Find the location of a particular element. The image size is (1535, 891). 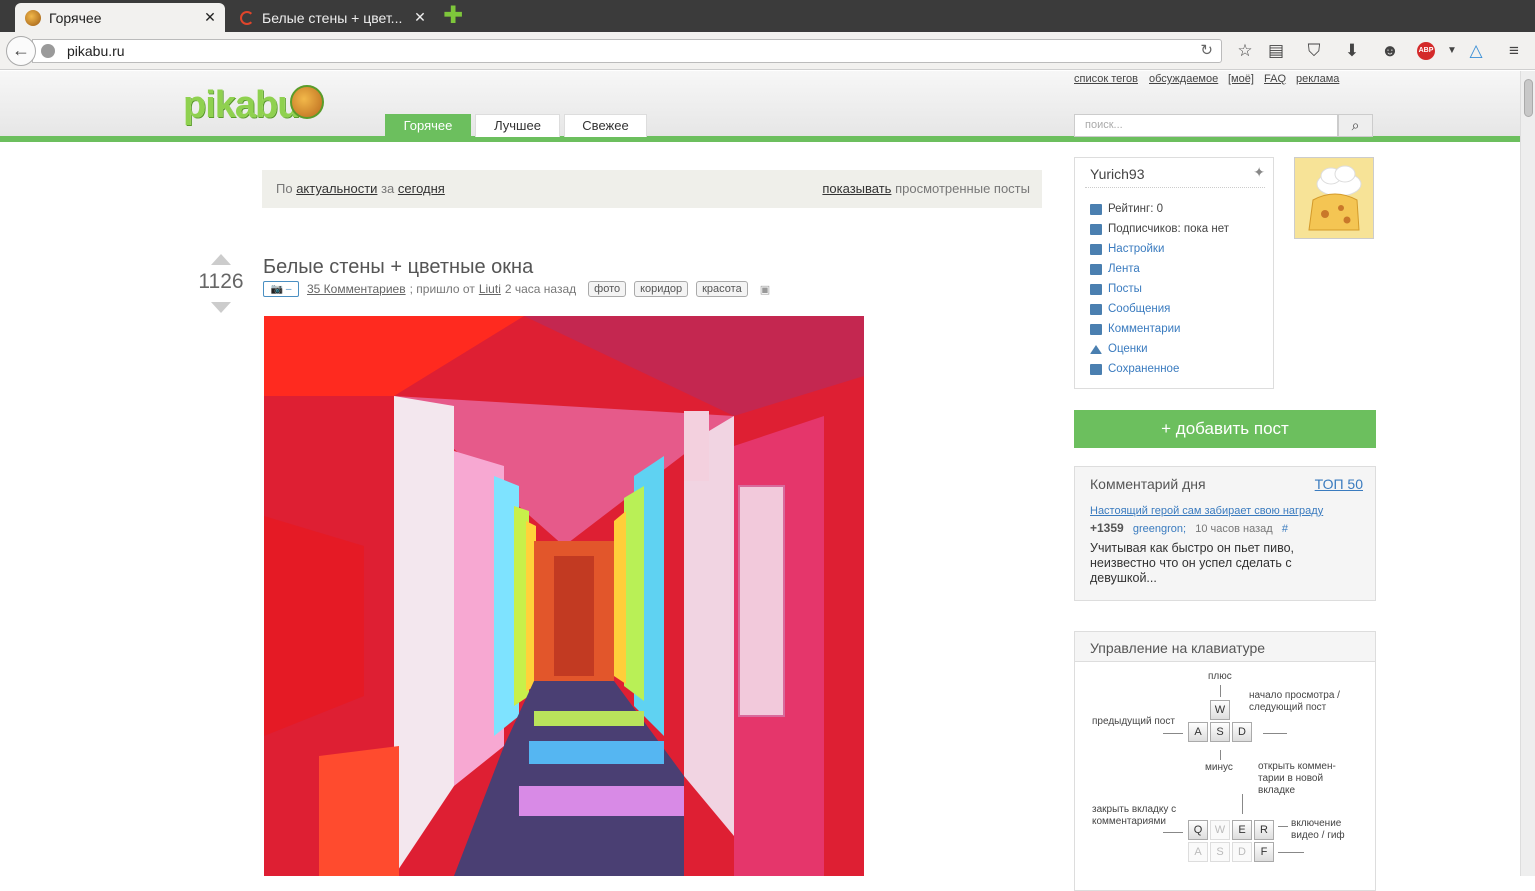

key-r: R is located at coordinates (1264, 830).